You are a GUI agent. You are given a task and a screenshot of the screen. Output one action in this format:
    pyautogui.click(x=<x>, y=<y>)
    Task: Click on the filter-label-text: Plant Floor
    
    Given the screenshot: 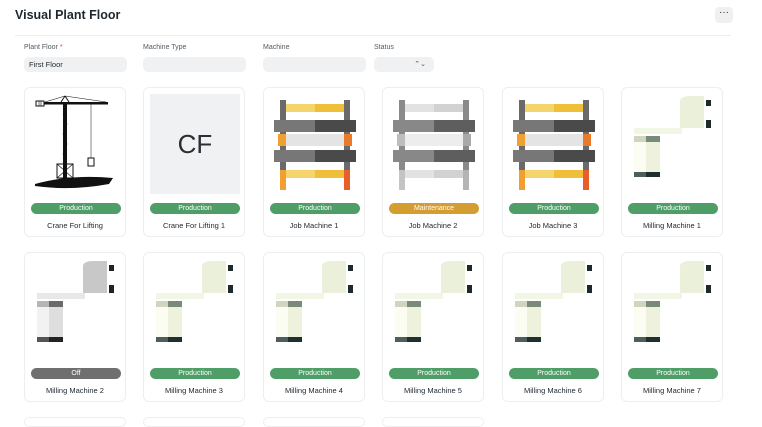 What is the action you would take?
    pyautogui.click(x=41, y=47)
    